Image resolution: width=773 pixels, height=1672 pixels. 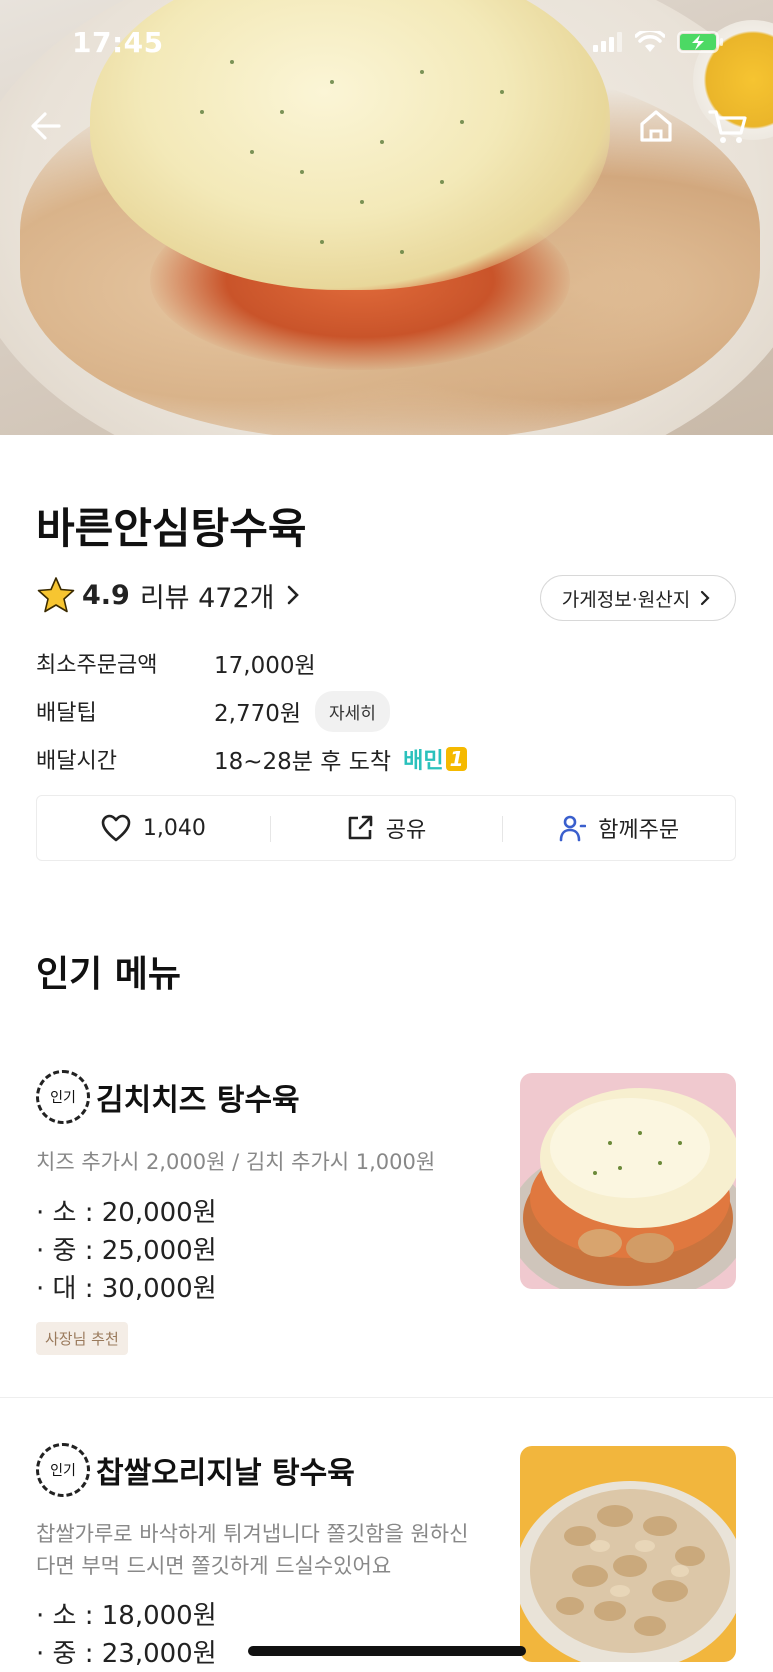 I want to click on group-order-label: 함께주문, so click(x=639, y=830).